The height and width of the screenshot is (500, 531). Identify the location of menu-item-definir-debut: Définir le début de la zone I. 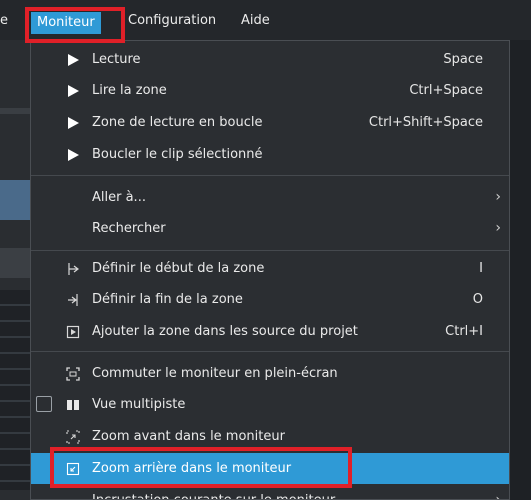
(270, 268).